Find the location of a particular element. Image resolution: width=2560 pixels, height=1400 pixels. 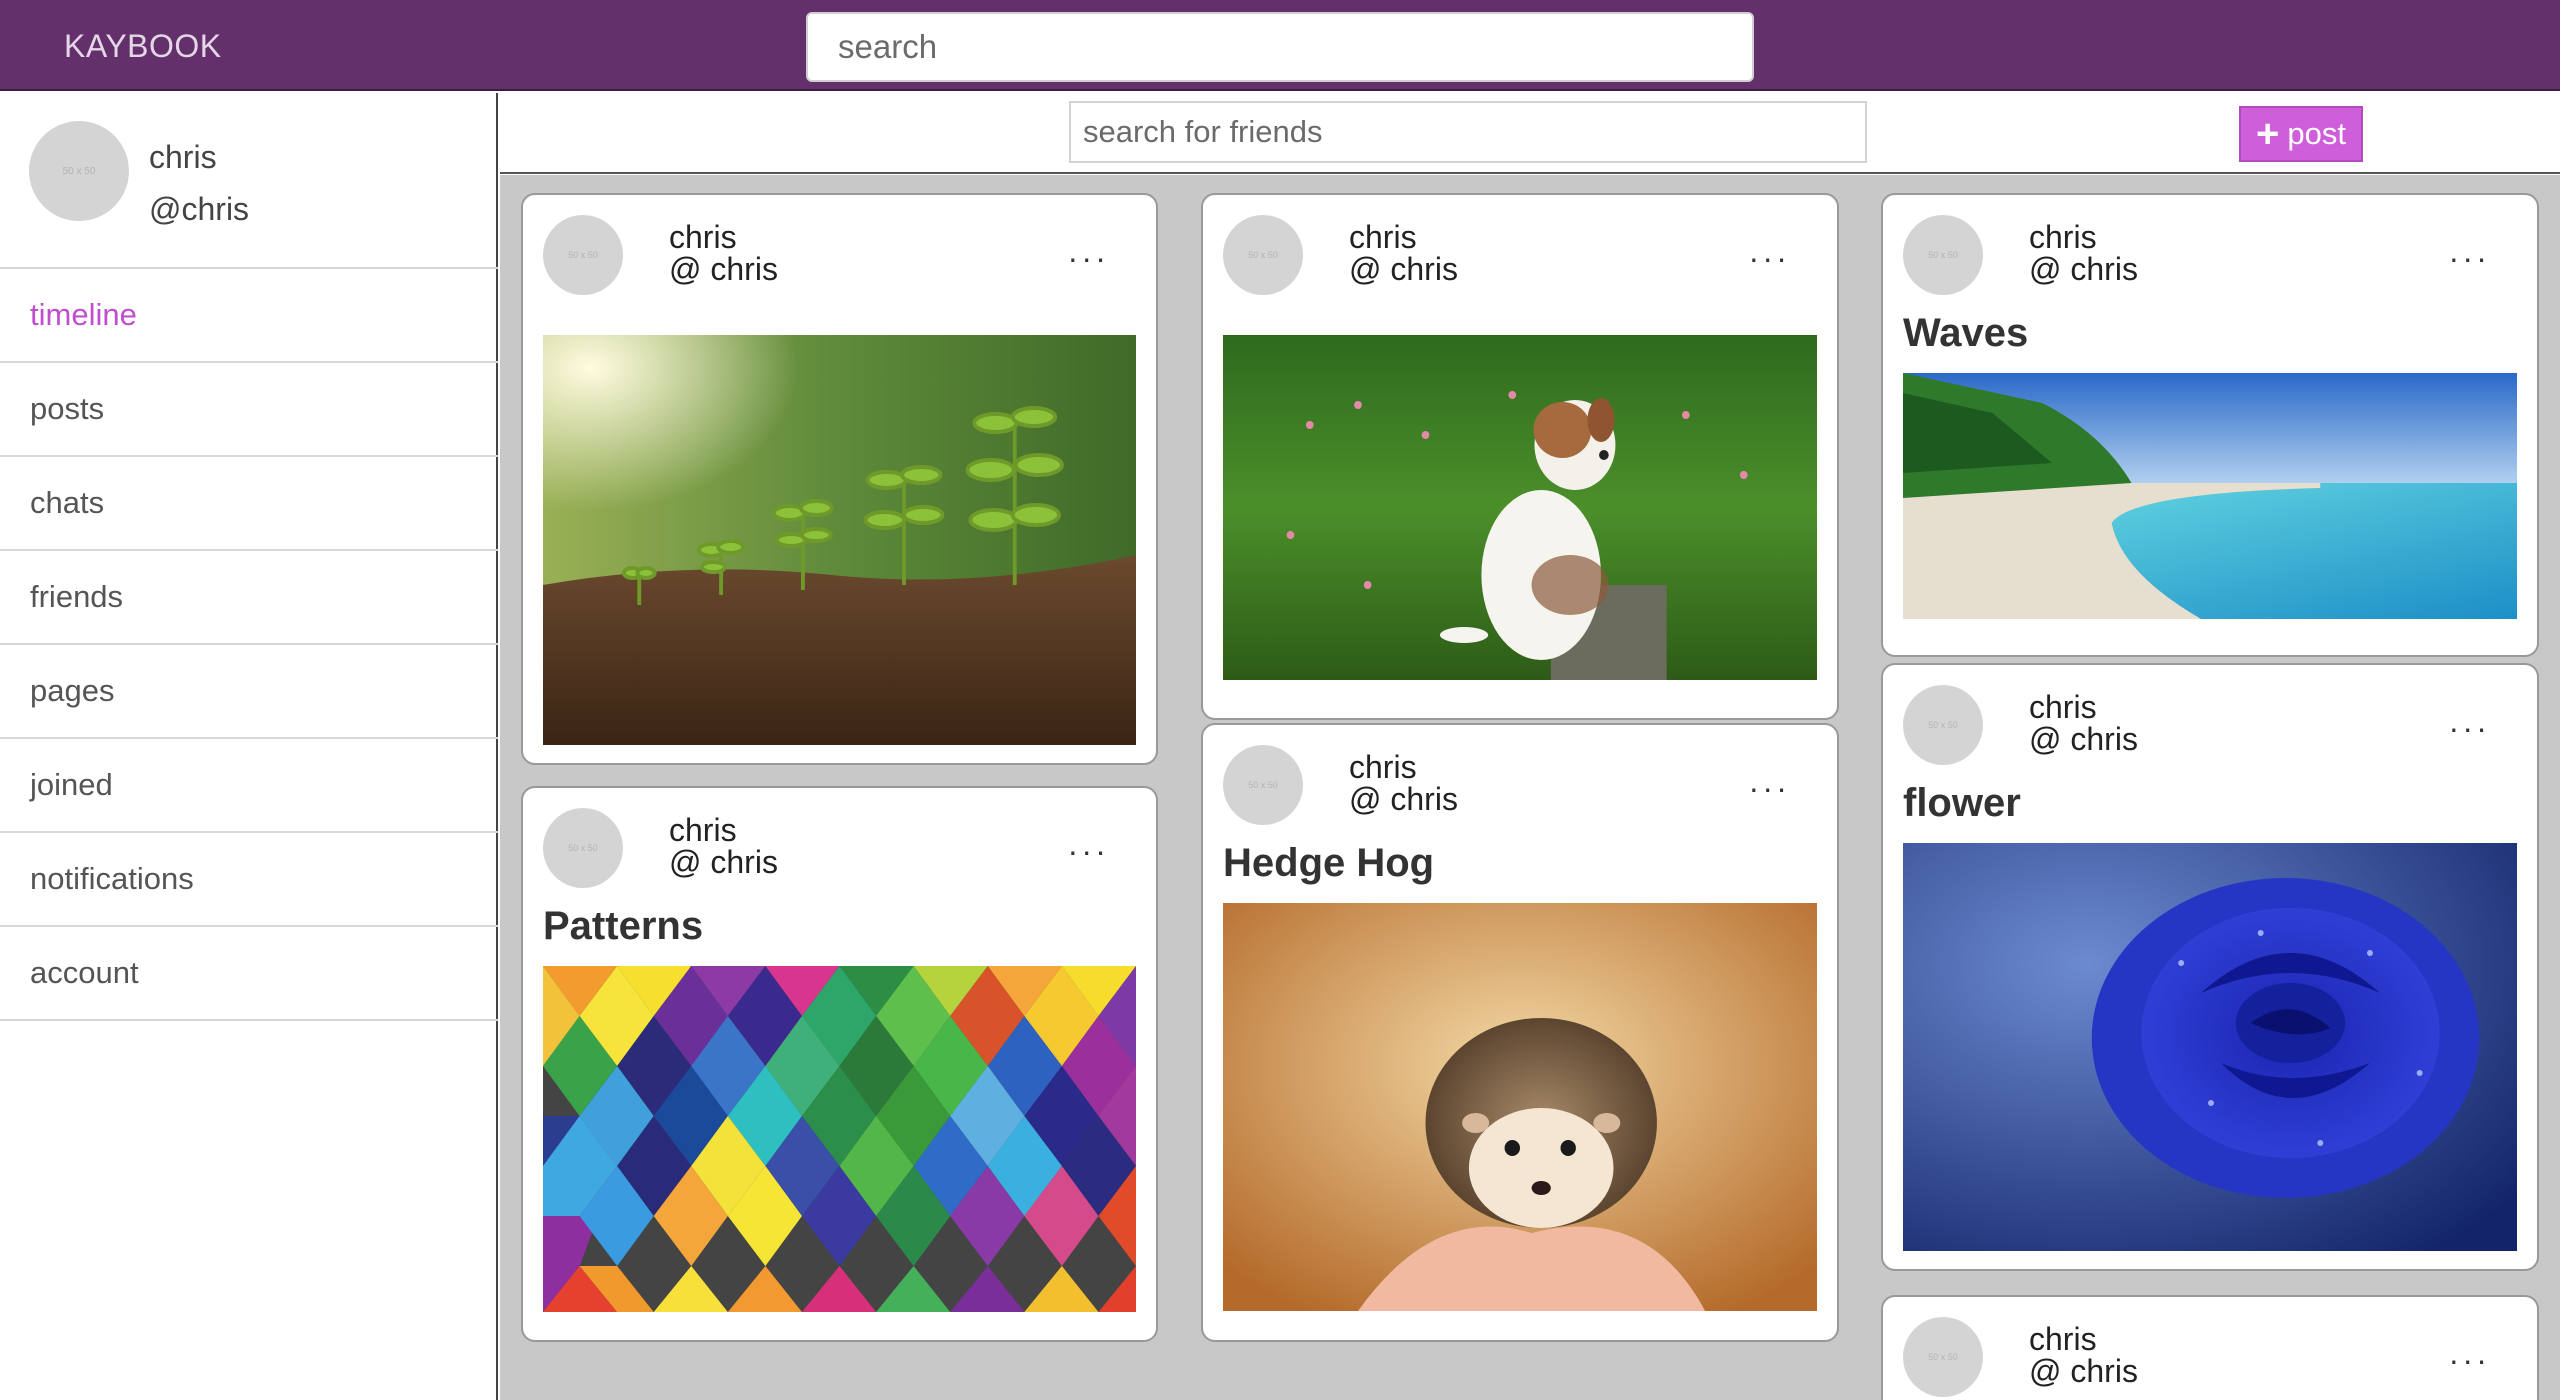

post-card: 50 x 50 chris @ chris ... Waves is located at coordinates (2210, 425).